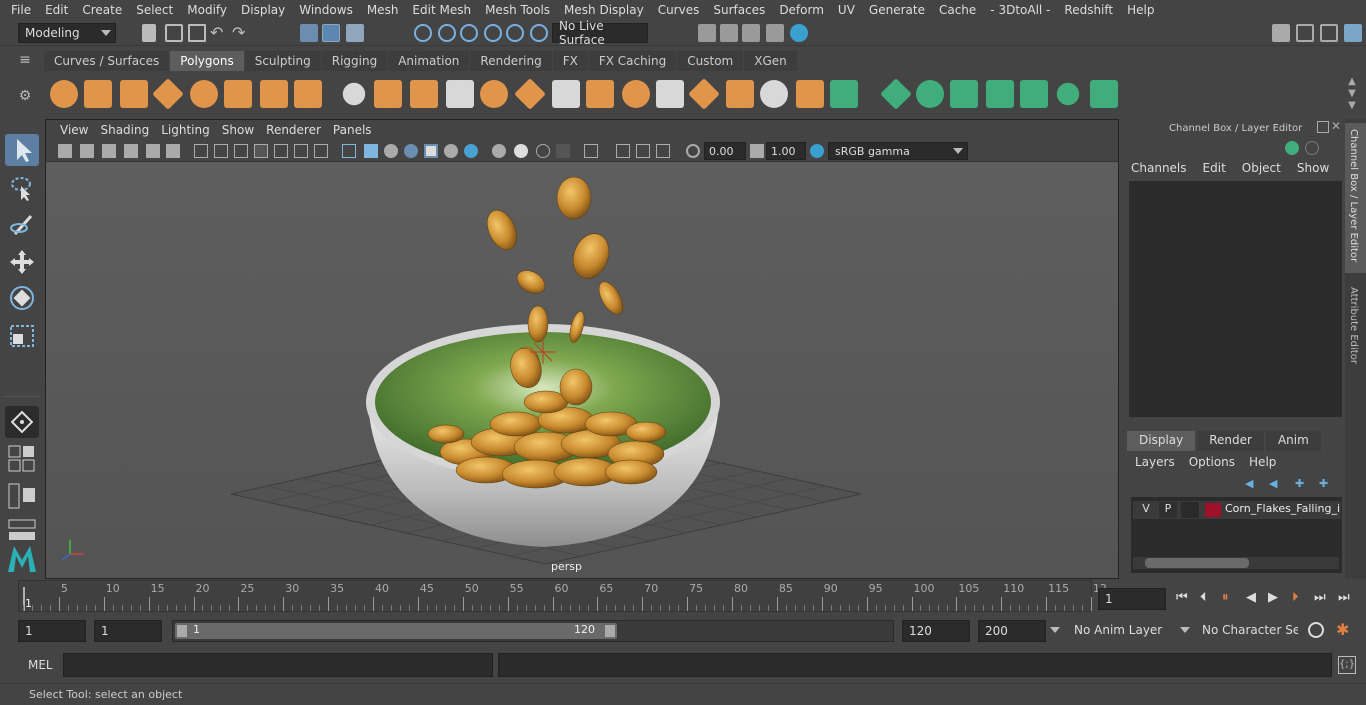 The image size is (1366, 705). I want to click on layer-scrollbar, so click(1236, 563).